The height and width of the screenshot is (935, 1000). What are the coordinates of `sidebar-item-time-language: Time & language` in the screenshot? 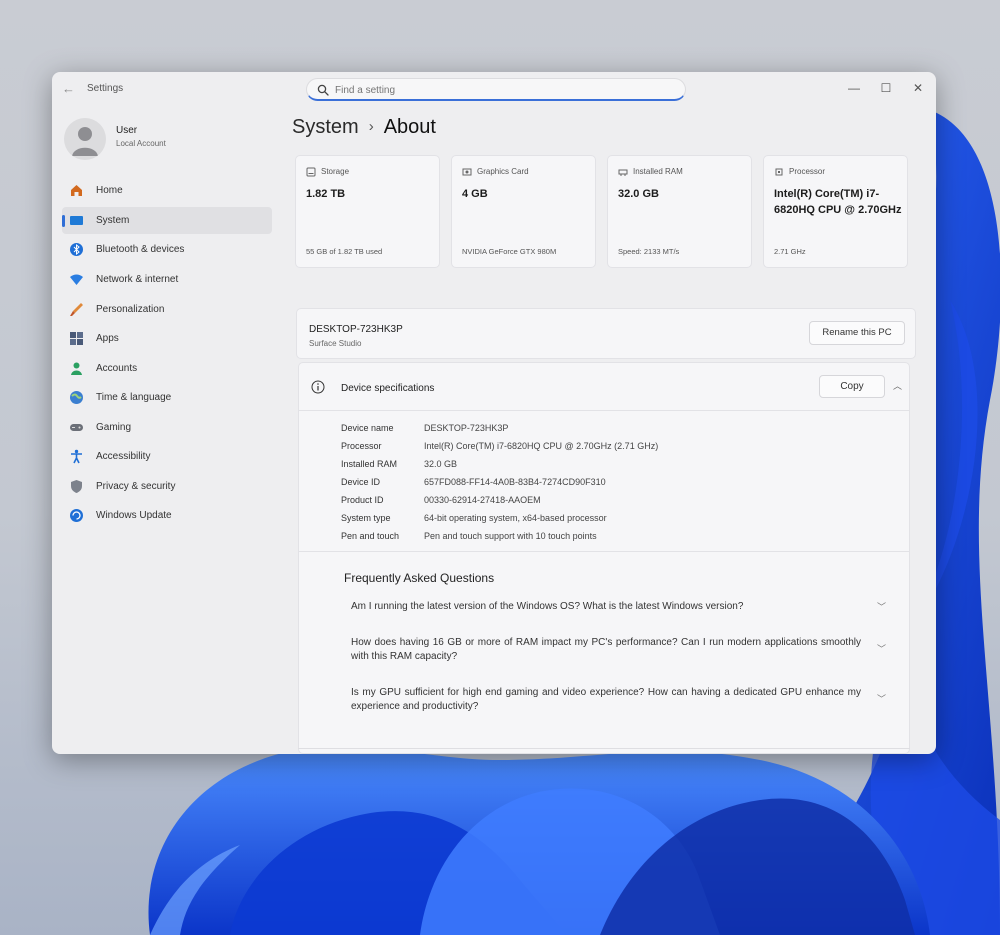 It's located at (167, 397).